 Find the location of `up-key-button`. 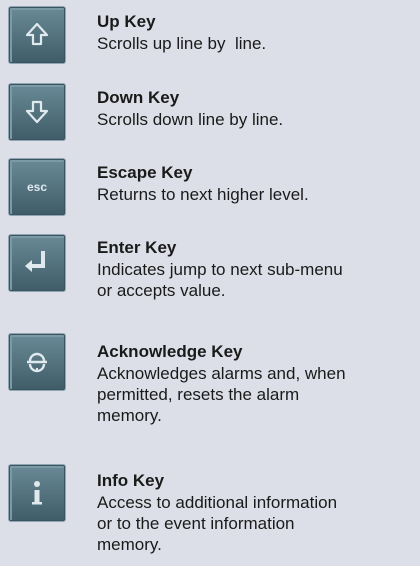

up-key-button is located at coordinates (37, 35).